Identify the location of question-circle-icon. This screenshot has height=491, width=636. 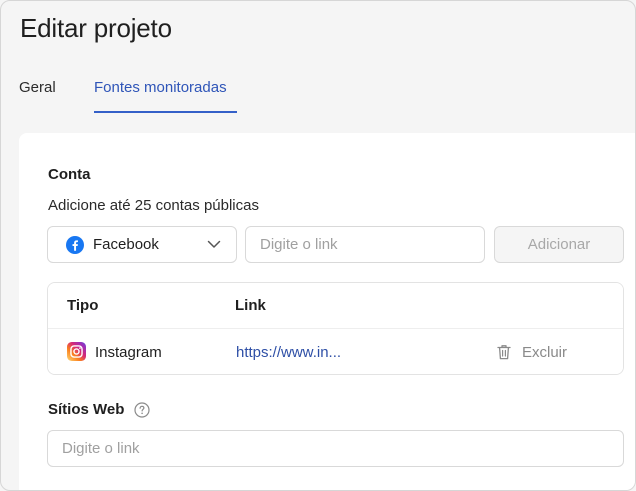
(142, 409).